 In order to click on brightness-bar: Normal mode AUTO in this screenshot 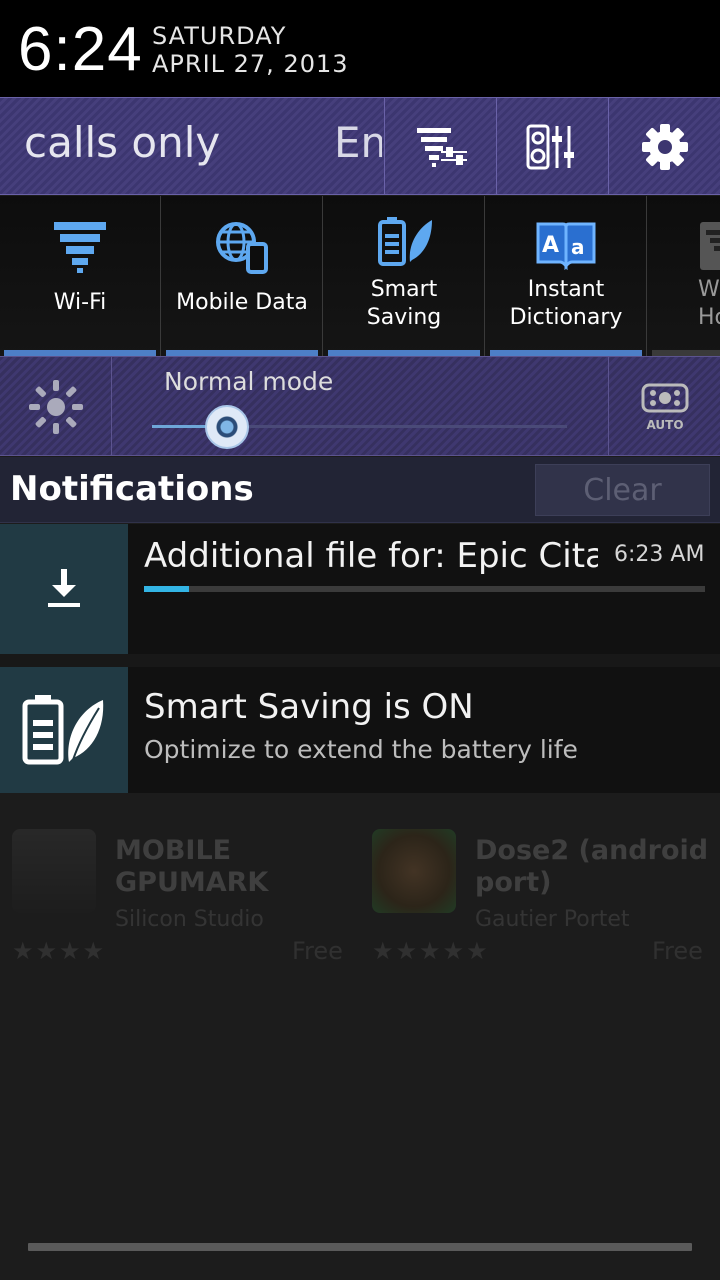, I will do `click(360, 406)`.